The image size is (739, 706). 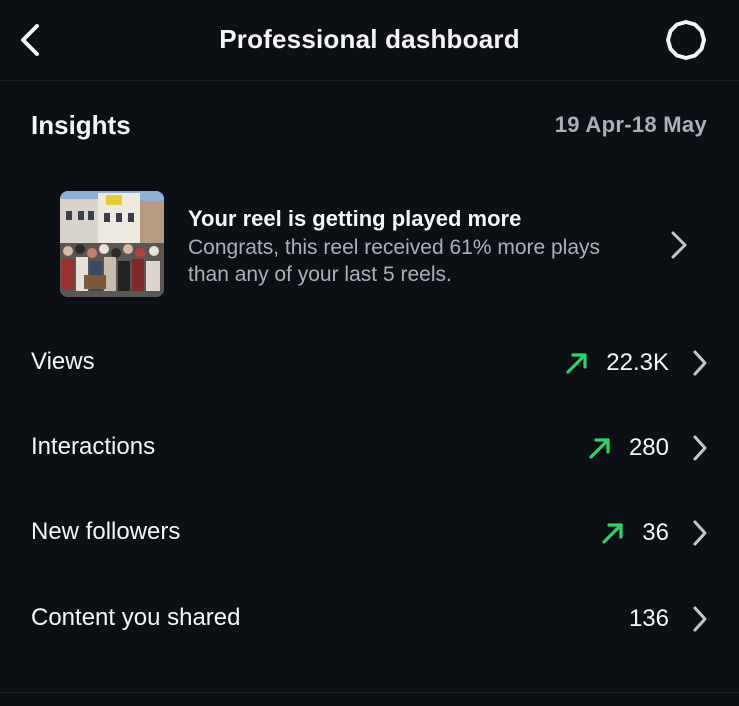 What do you see at coordinates (355, 218) in the screenshot?
I see `reel-insight-title: Your reel is getting played more` at bounding box center [355, 218].